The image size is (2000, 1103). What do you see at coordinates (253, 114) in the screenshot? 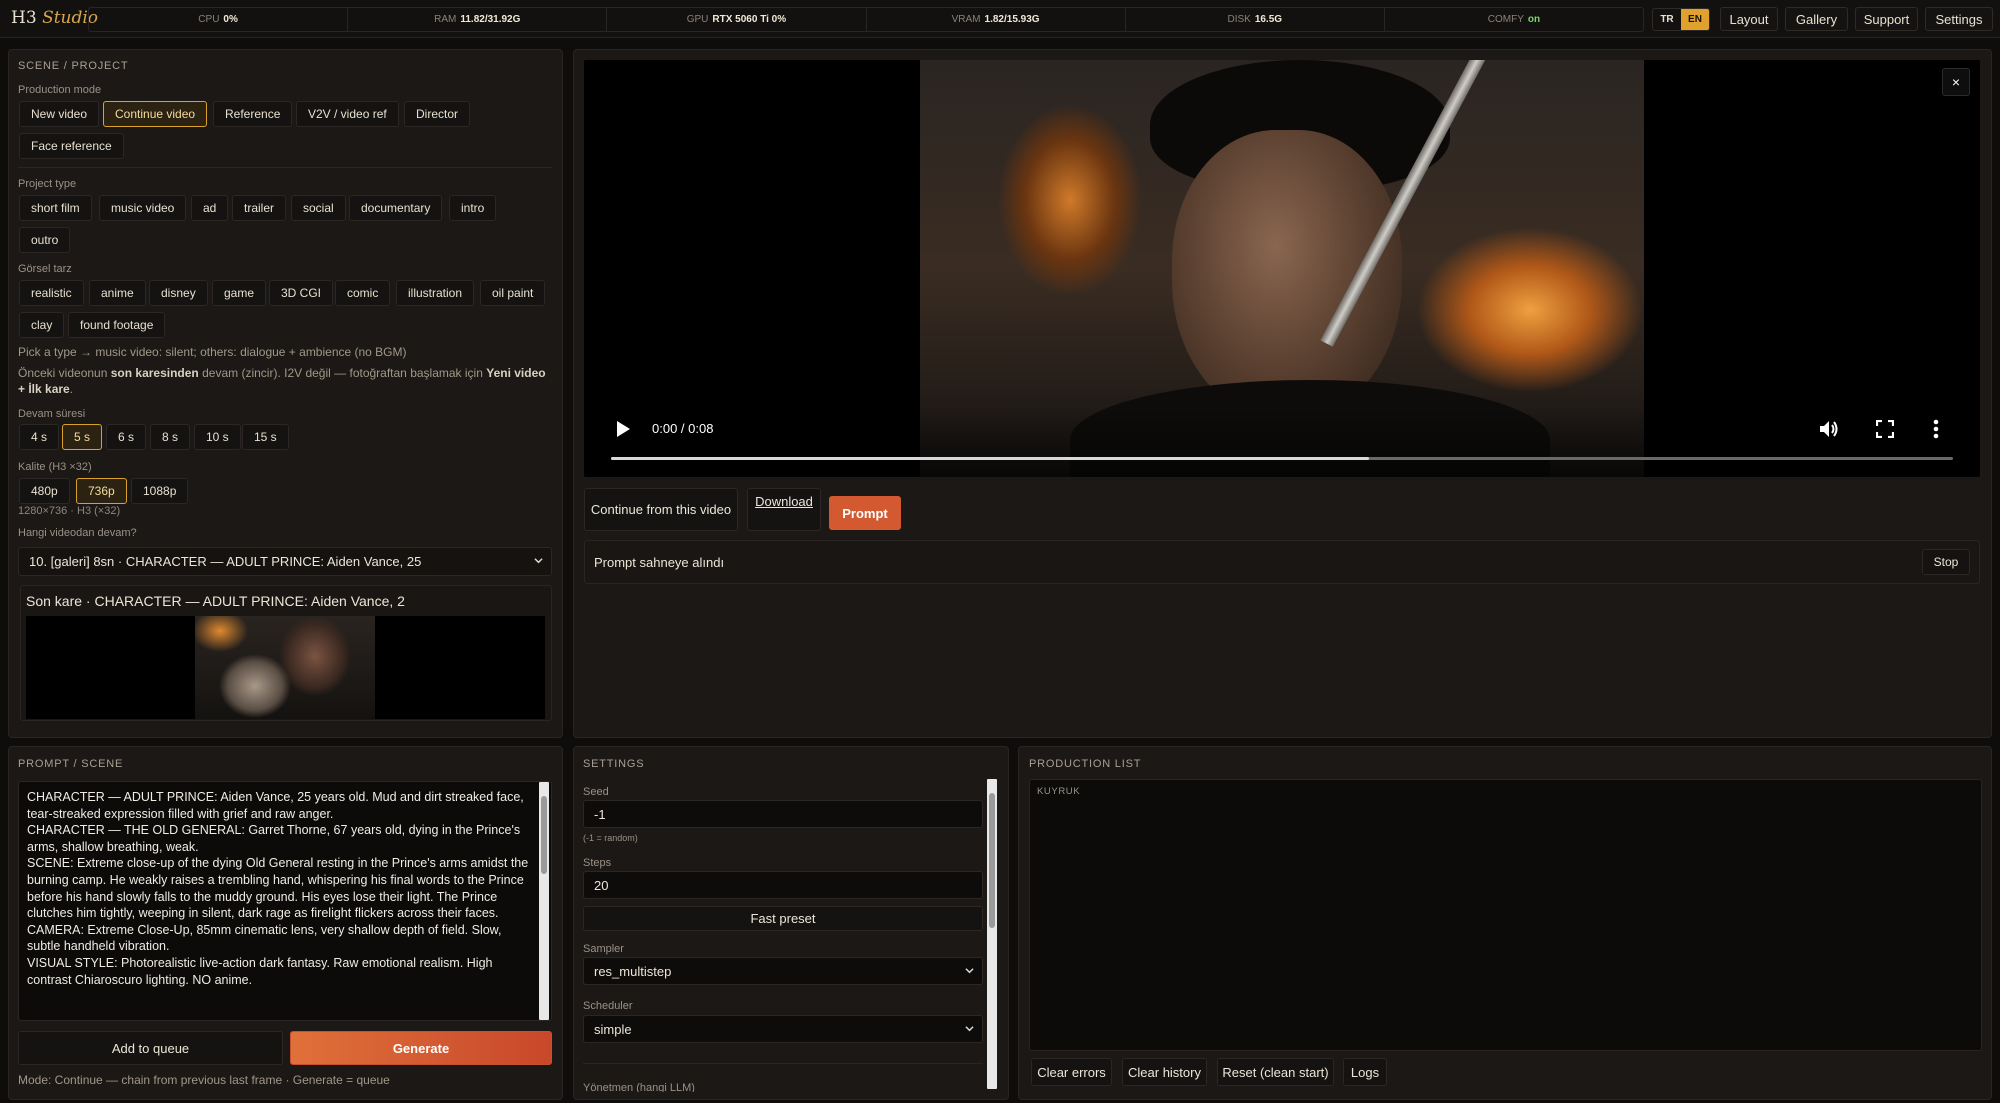
I see `mode-reference: Reference` at bounding box center [253, 114].